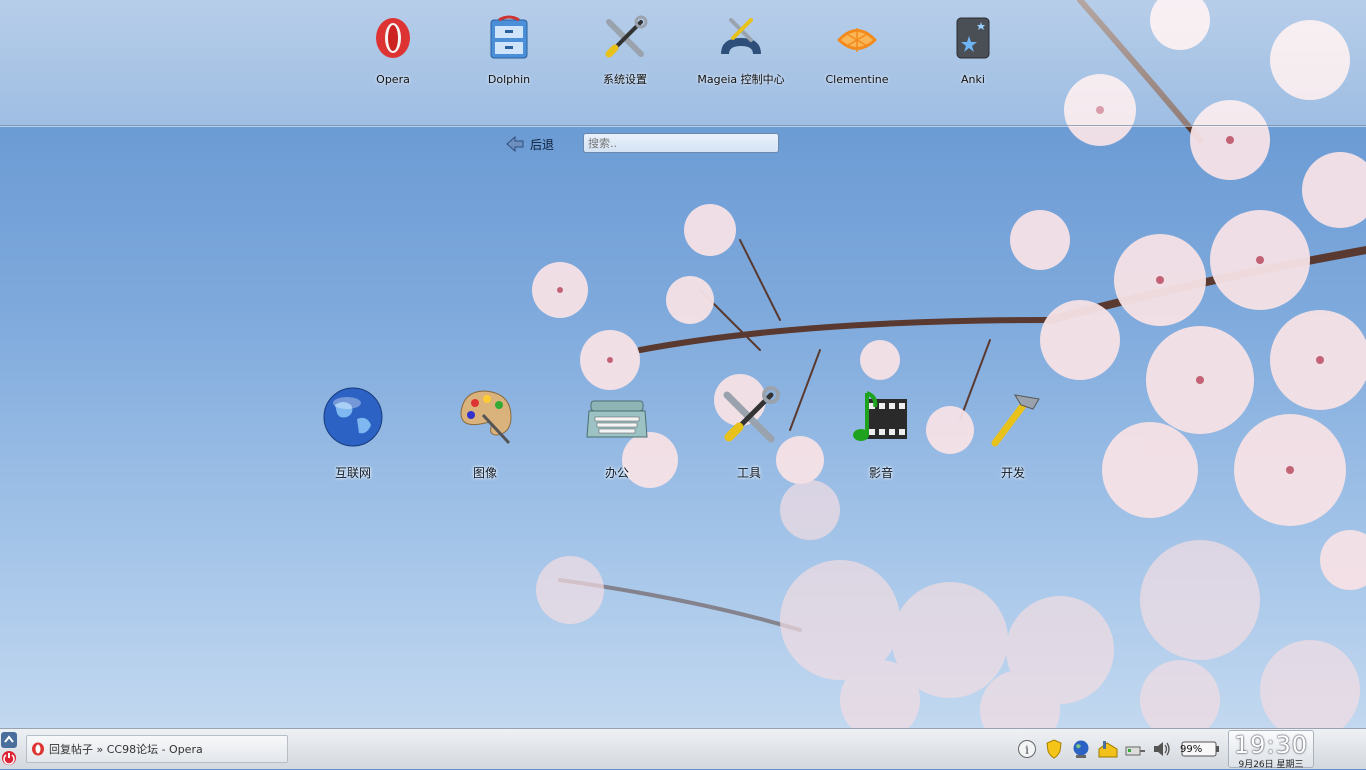  What do you see at coordinates (751, 414) in the screenshot?
I see `tools-icon` at bounding box center [751, 414].